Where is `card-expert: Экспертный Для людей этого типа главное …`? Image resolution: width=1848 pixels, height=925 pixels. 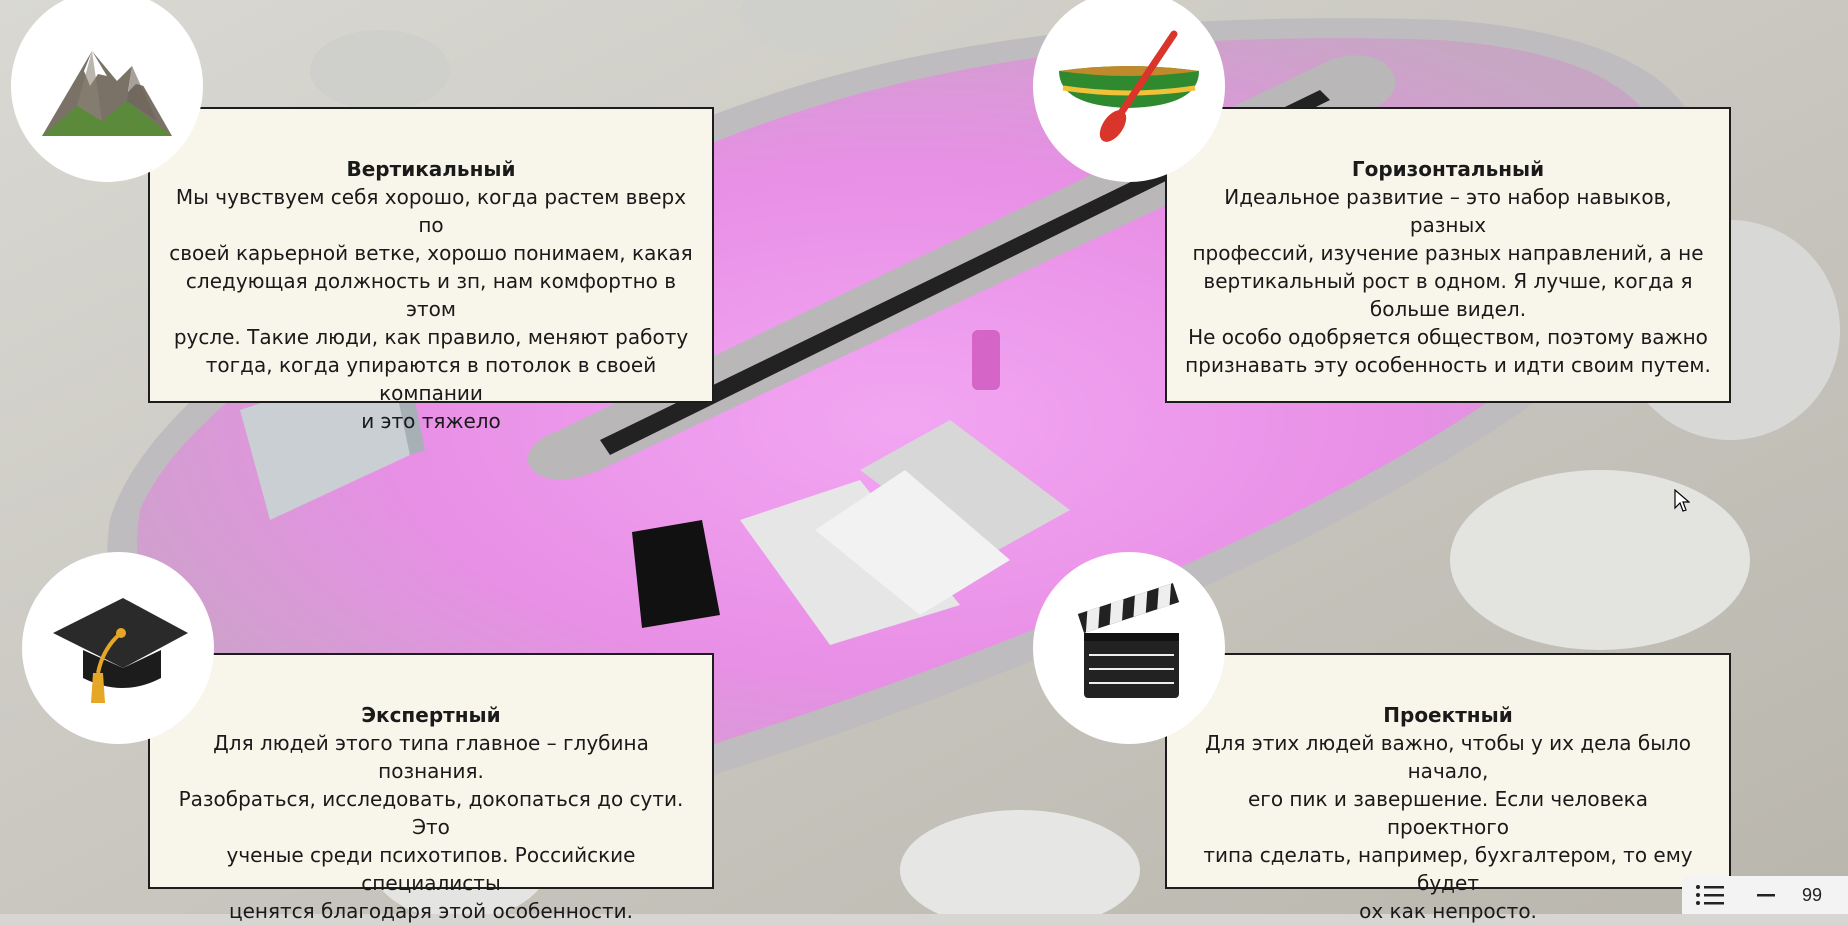 card-expert: Экспертный Для людей этого типа главное … is located at coordinates (431, 788).